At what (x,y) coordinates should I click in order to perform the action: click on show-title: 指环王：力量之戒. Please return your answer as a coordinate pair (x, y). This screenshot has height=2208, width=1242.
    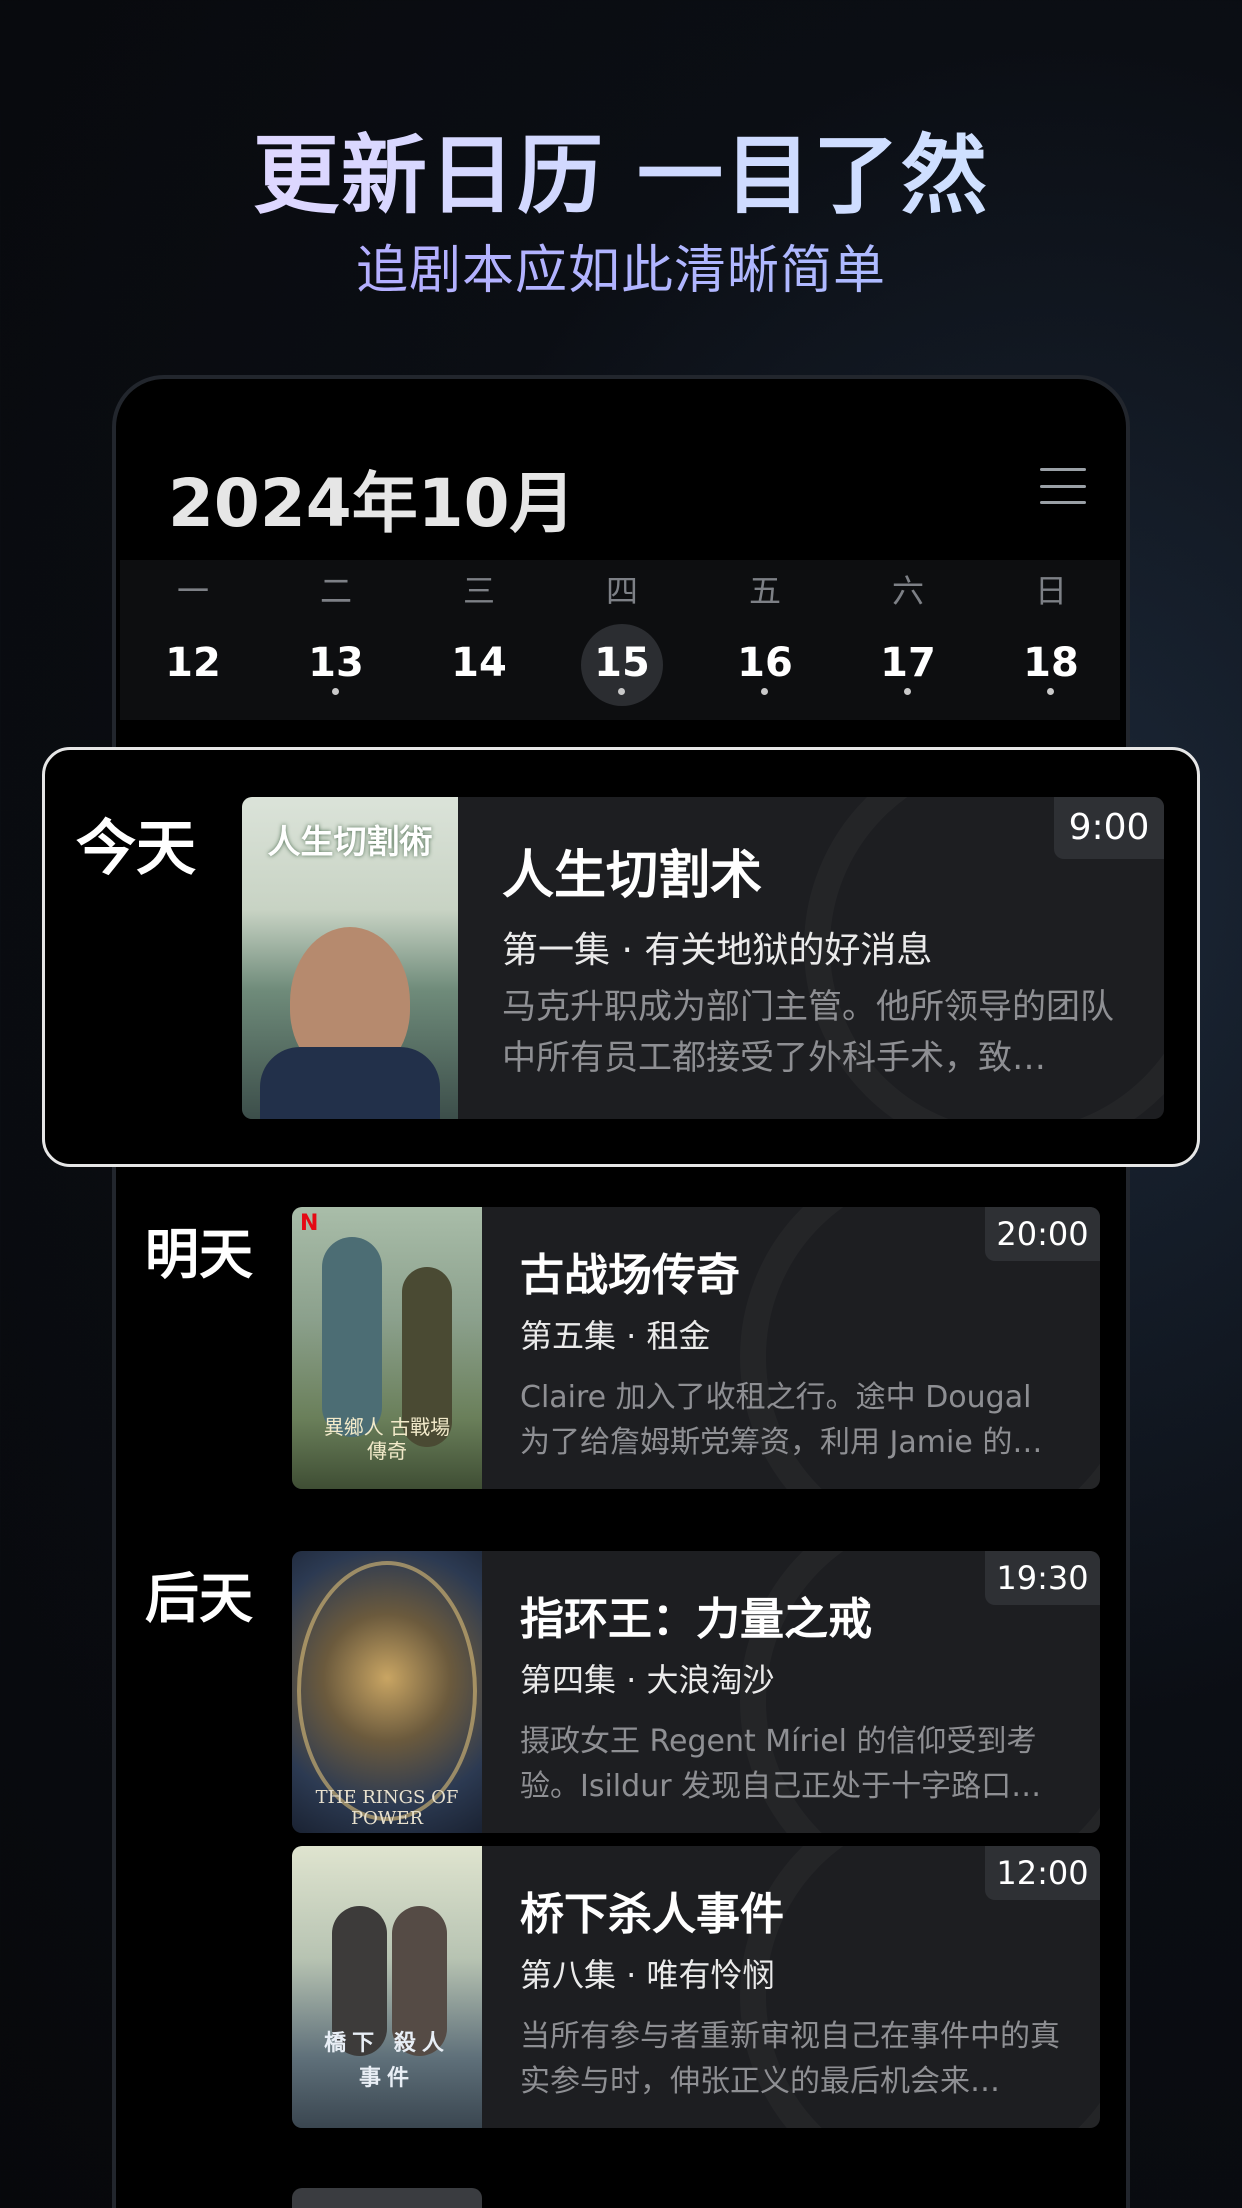
    Looking at the image, I should click on (696, 1619).